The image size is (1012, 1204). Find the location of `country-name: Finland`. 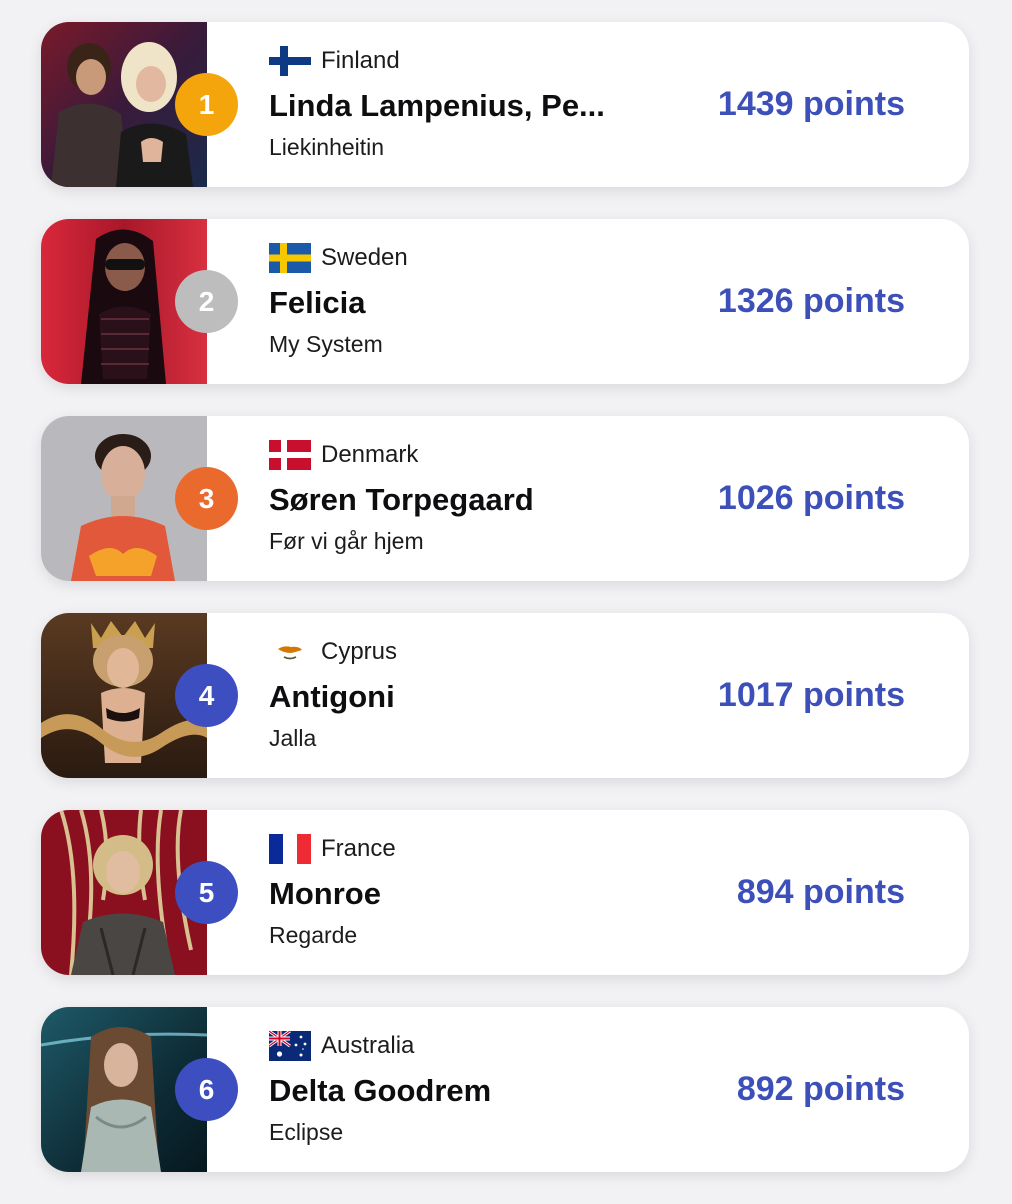

country-name: Finland is located at coordinates (360, 60).